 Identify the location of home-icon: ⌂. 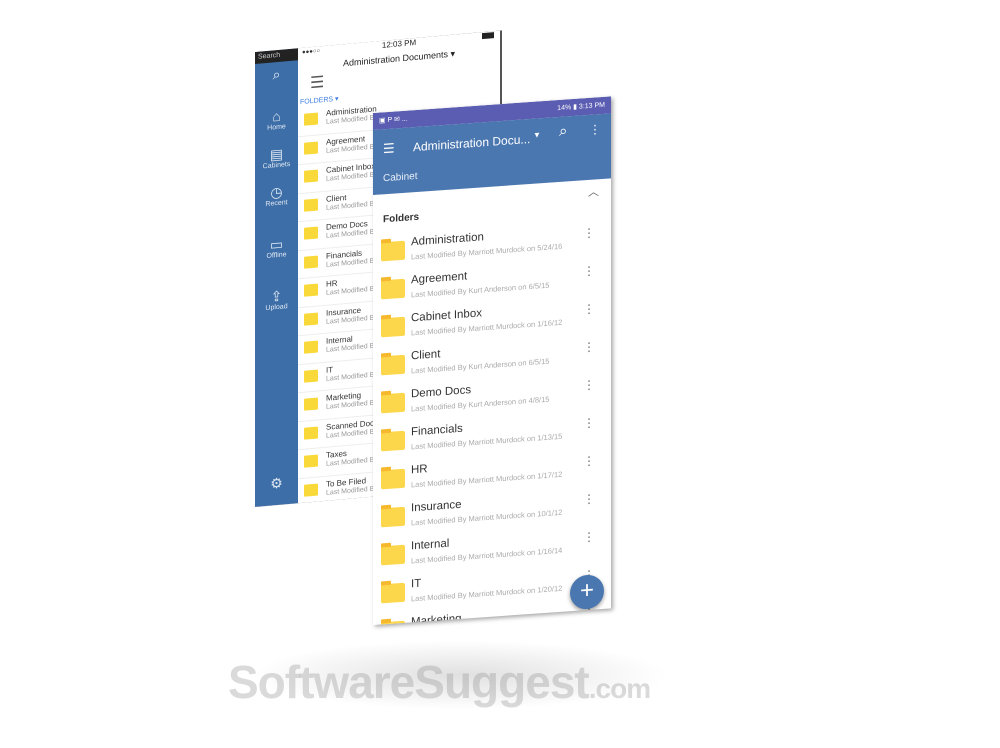
(276, 116).